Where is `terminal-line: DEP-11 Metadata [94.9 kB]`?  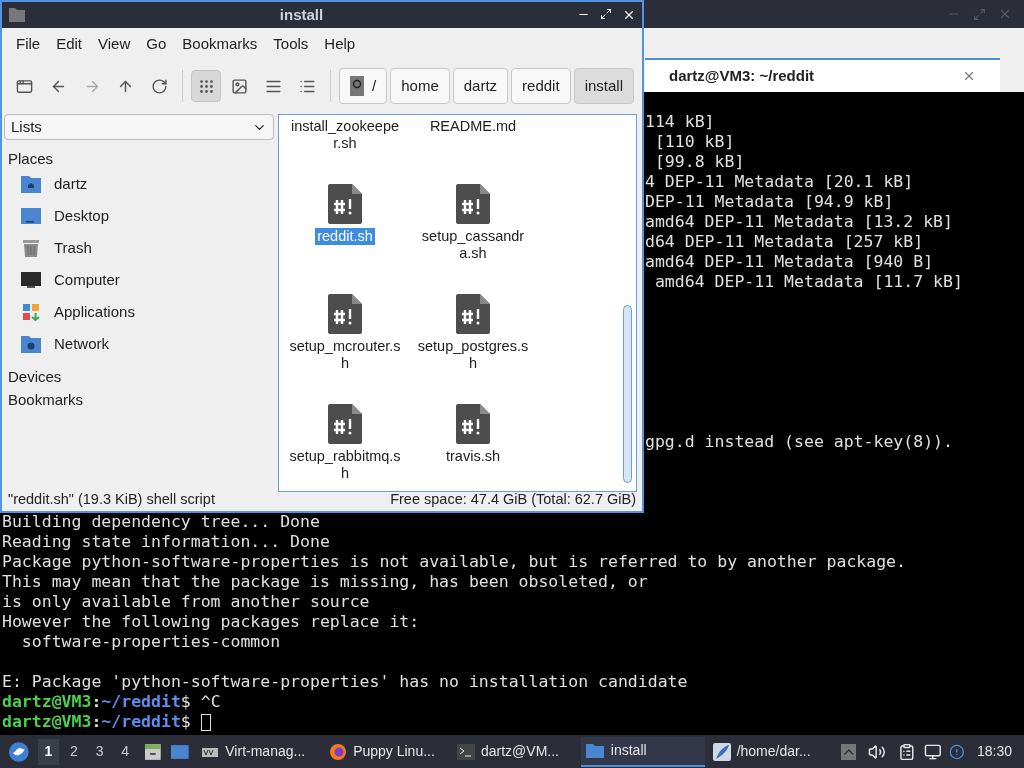 terminal-line: DEP-11 Metadata [94.9 kB] is located at coordinates (769, 202).